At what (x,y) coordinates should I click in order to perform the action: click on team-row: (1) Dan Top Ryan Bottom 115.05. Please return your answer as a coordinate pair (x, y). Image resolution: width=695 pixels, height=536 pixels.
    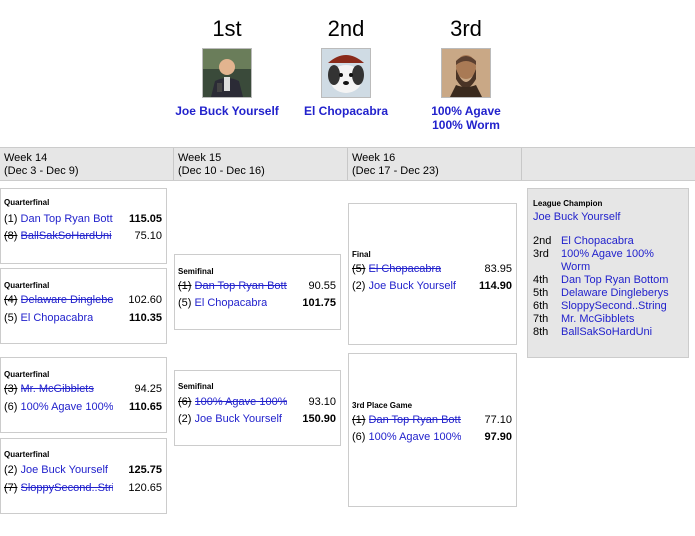
    Looking at the image, I should click on (83, 219).